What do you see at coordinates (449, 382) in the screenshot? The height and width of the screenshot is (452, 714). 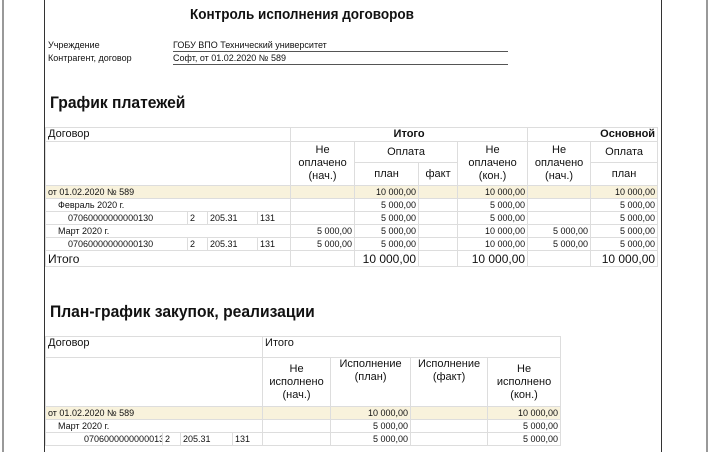 I see `col-exec-fact: Исполнение (факт)` at bounding box center [449, 382].